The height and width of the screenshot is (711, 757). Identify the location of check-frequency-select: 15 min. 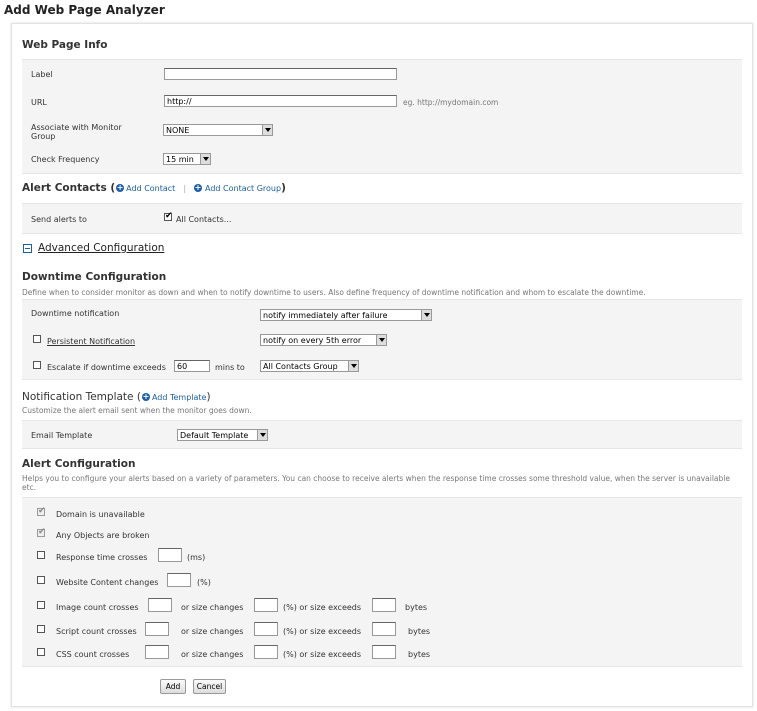
(187, 159).